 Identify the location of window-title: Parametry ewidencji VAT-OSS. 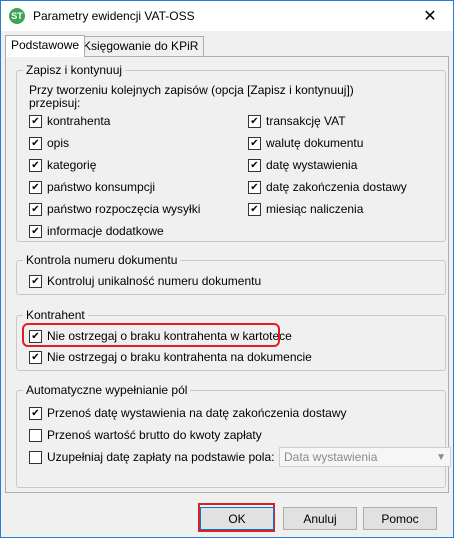
(114, 16).